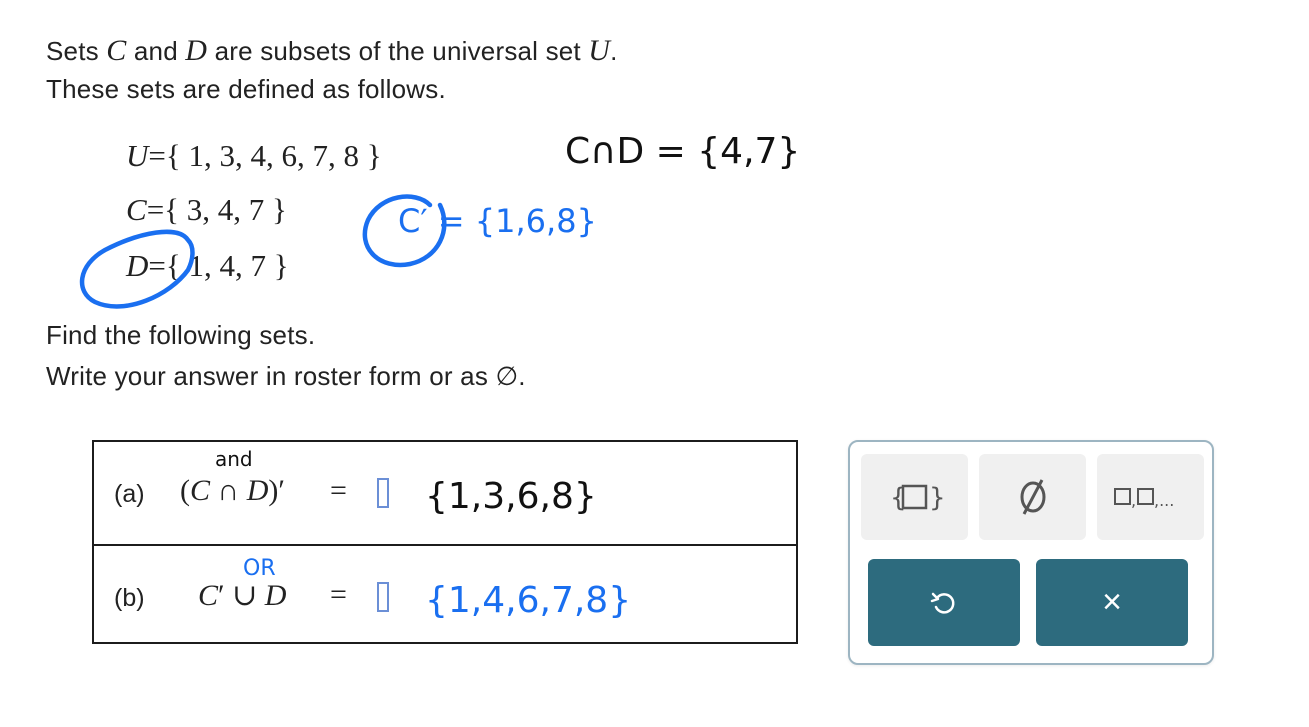  I want to click on set-name: U, so click(137, 155).